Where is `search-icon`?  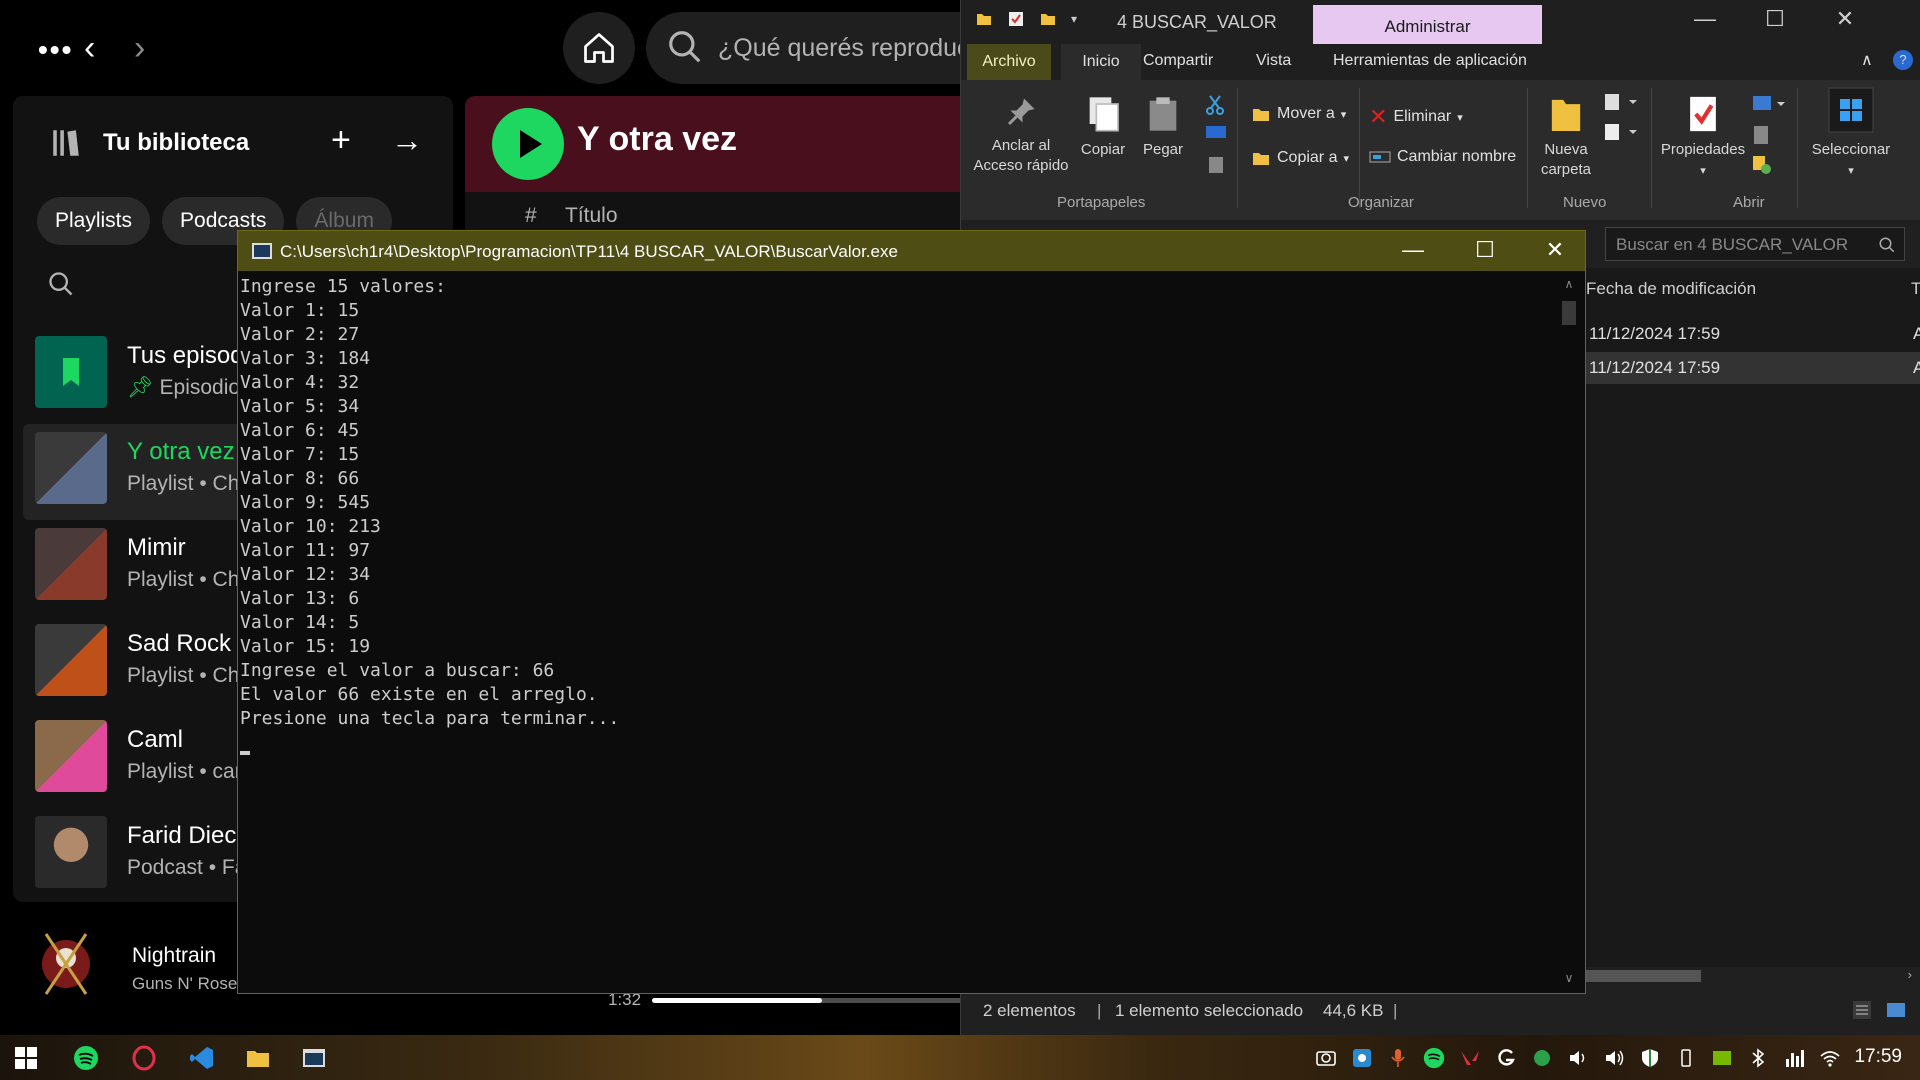
search-icon is located at coordinates (685, 47).